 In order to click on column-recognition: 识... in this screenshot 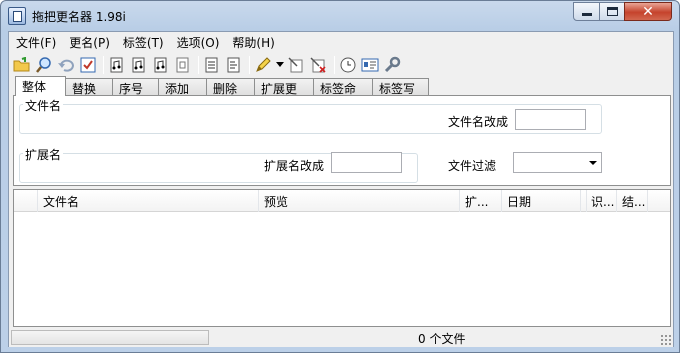, I will do `click(601, 201)`.